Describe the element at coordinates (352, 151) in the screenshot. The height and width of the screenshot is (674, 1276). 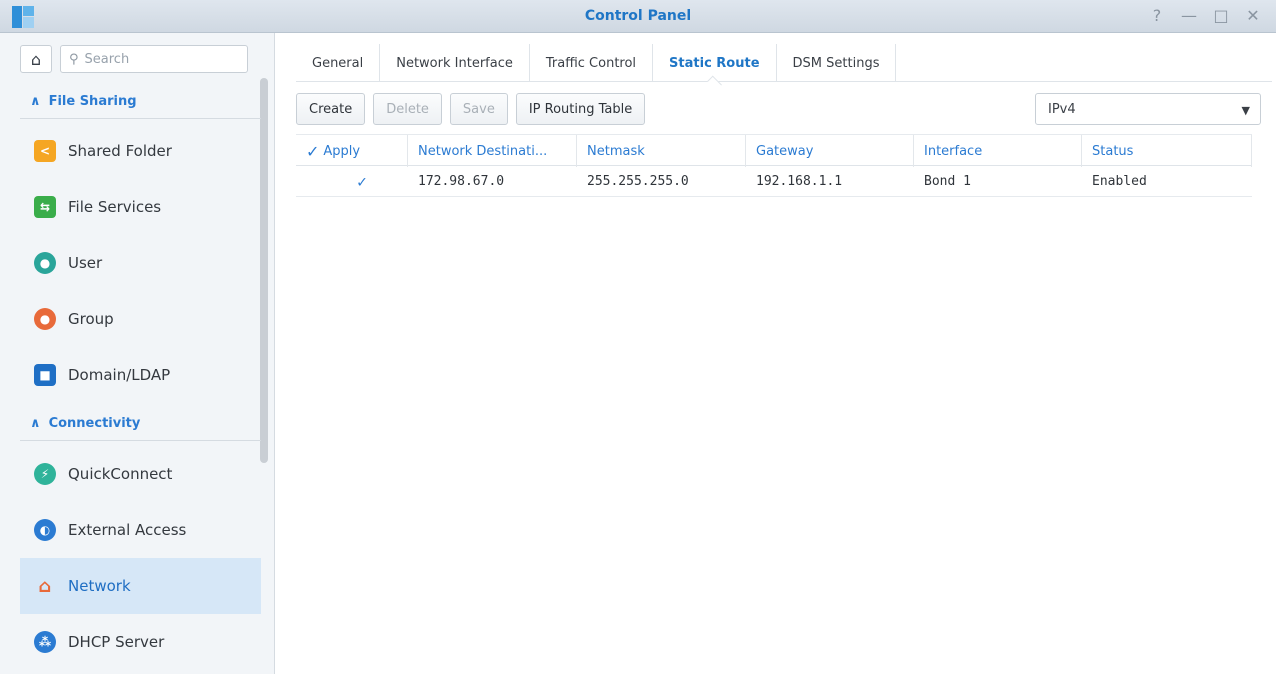
I see `header-apply: ✓ Apply` at that location.